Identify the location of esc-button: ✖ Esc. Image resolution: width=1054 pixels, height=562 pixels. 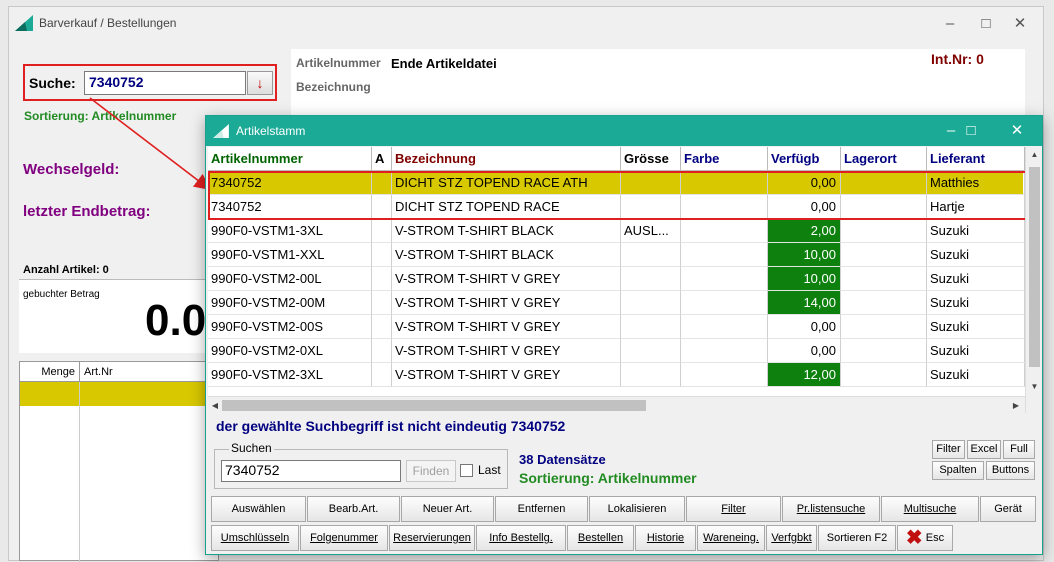
(925, 538).